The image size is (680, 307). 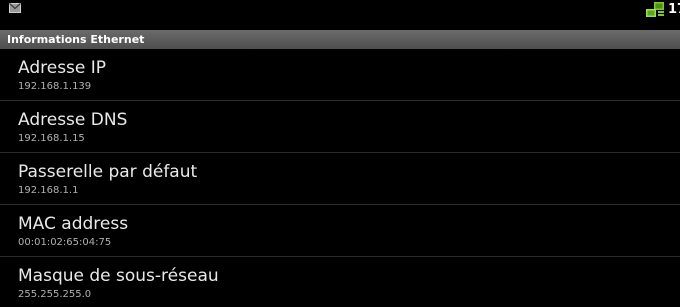 What do you see at coordinates (15, 8) in the screenshot?
I see `mail-icon` at bounding box center [15, 8].